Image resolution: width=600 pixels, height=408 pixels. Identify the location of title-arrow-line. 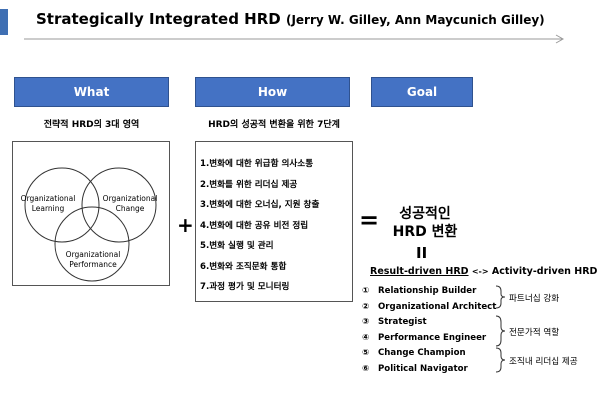
(294, 39).